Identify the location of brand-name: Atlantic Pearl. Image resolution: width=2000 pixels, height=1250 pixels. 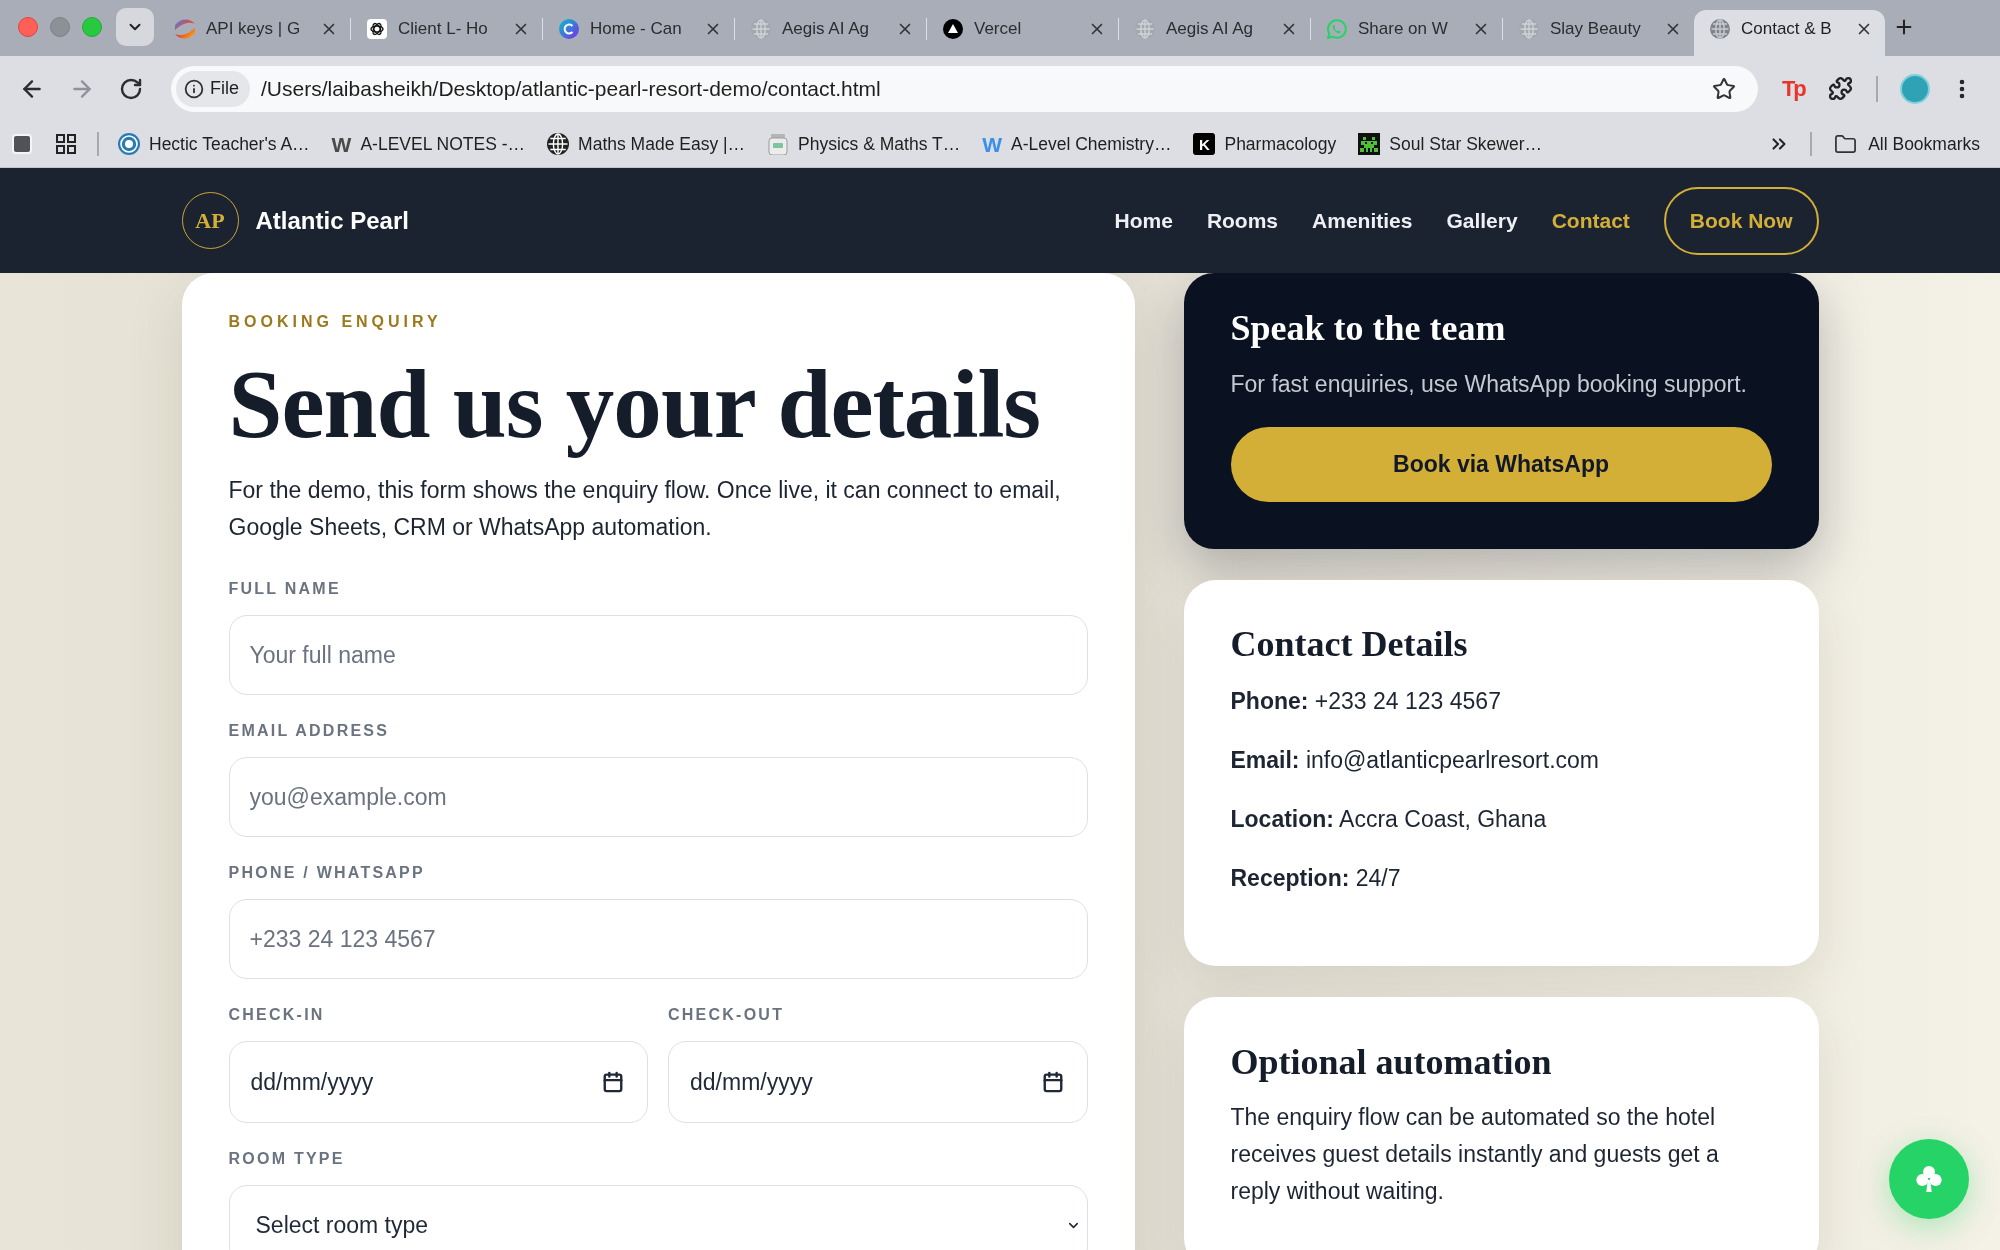
(332, 220).